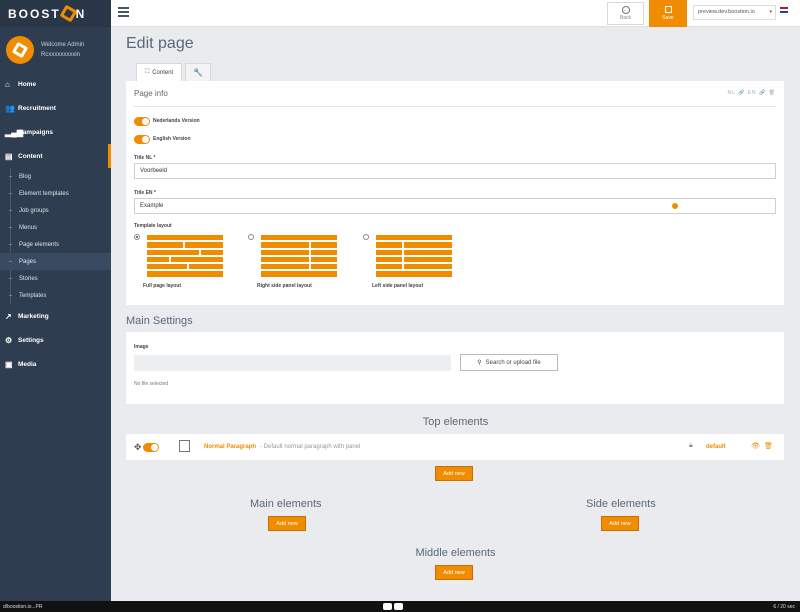 This screenshot has width=800, height=612. I want to click on brand-logo: BOOST N, so click(55, 13).